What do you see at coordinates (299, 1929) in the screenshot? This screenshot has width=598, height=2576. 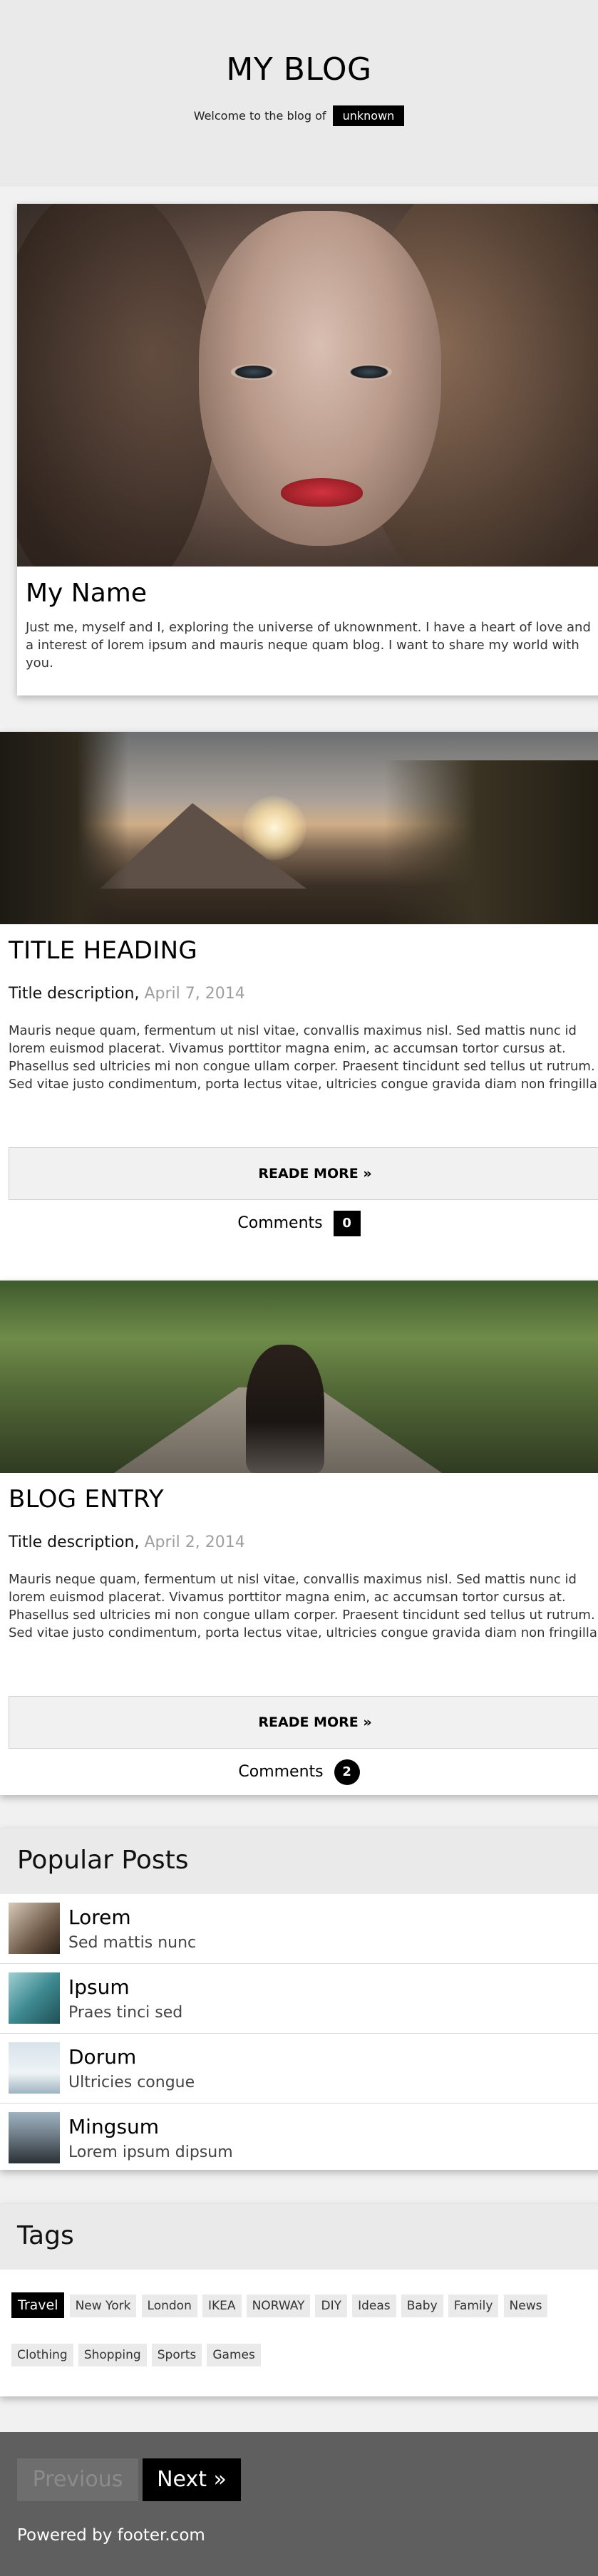 I see `popular-post-item: Lorem Sed mattis nunc` at bounding box center [299, 1929].